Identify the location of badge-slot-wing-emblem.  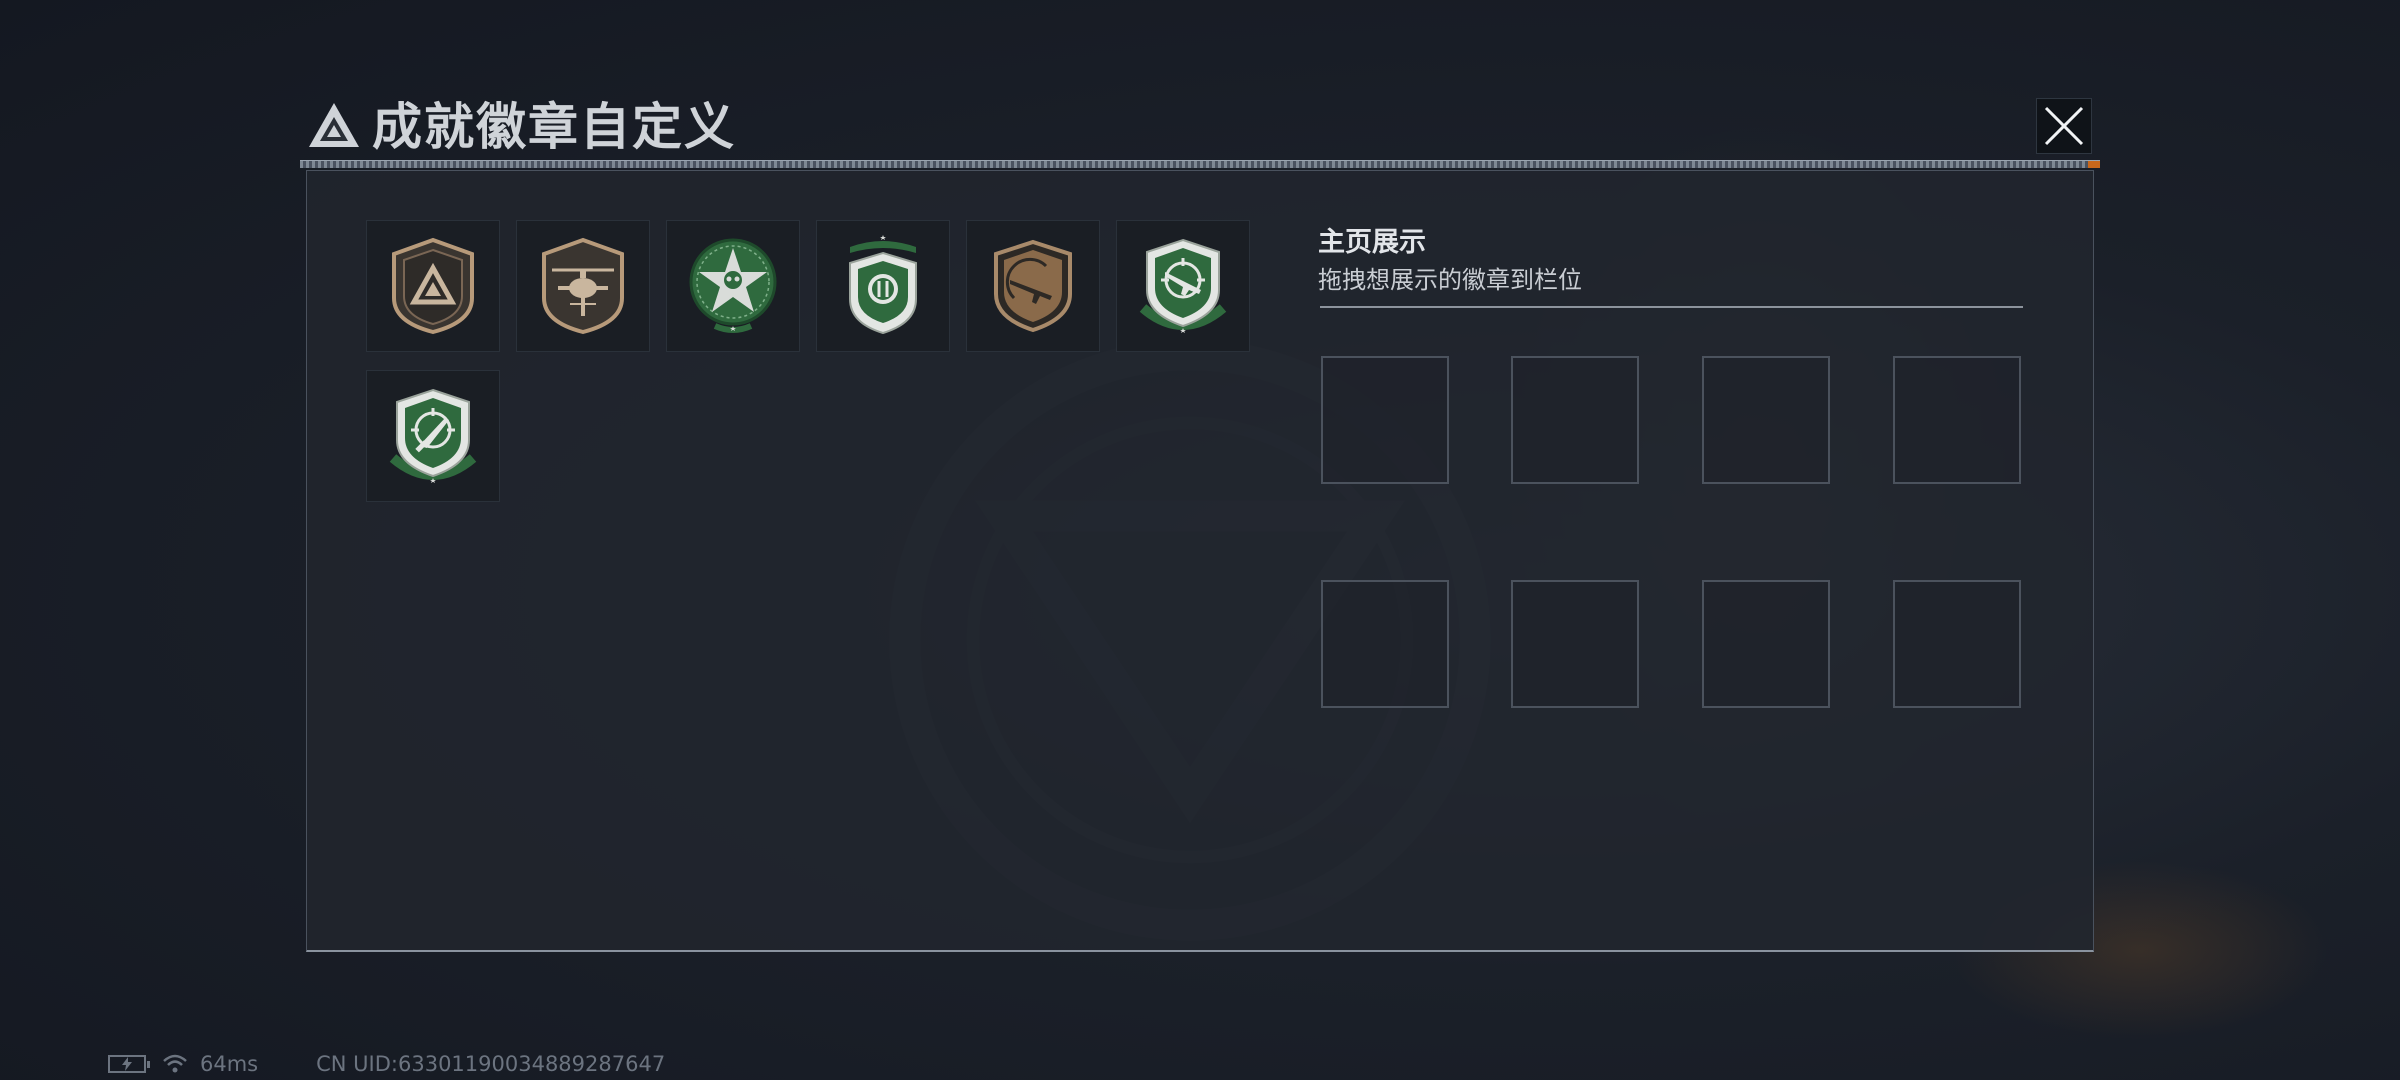
(883, 286).